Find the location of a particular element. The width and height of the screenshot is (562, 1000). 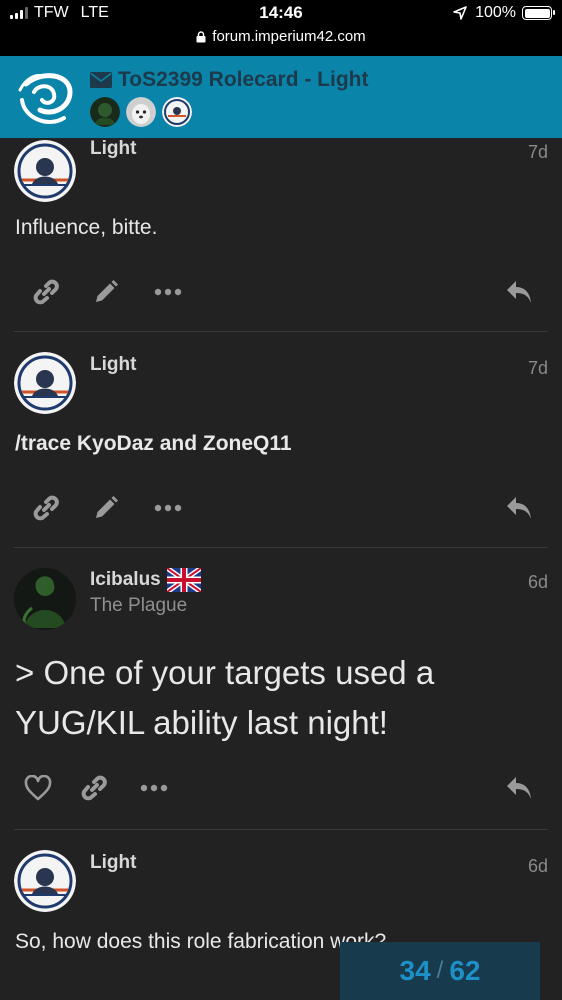

username-text: Icibalus is located at coordinates (125, 579).